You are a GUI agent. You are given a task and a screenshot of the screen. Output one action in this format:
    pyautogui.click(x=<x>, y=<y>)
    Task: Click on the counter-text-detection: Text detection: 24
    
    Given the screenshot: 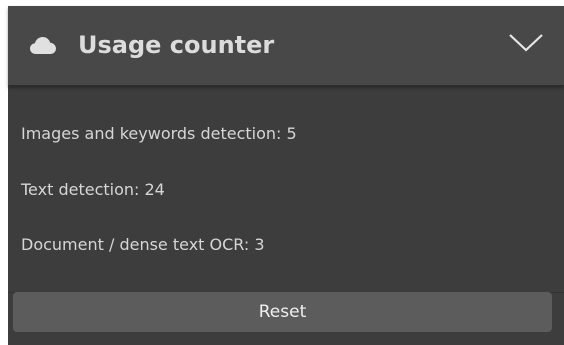 What is the action you would take?
    pyautogui.click(x=93, y=189)
    